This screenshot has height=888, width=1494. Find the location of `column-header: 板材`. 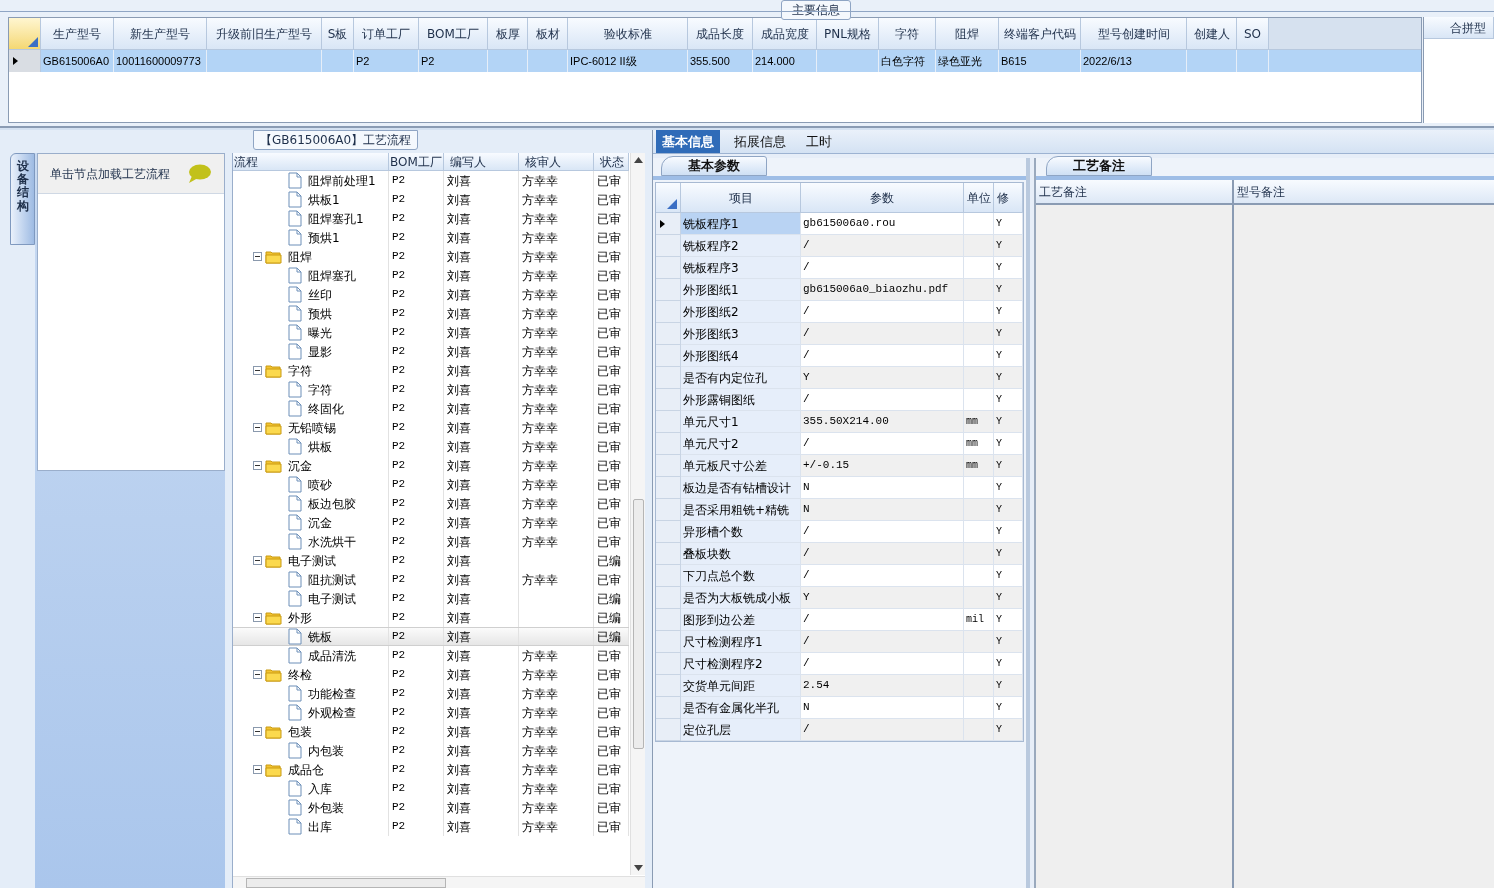

column-header: 板材 is located at coordinates (548, 34).